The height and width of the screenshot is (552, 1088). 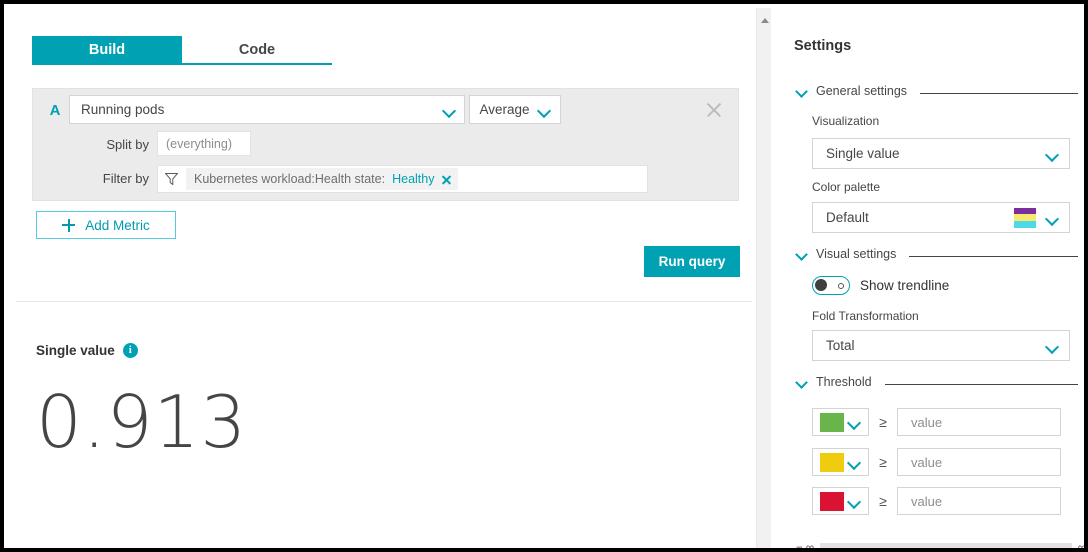 What do you see at coordinates (846, 187) in the screenshot?
I see `color-palette-label: Color palette` at bounding box center [846, 187].